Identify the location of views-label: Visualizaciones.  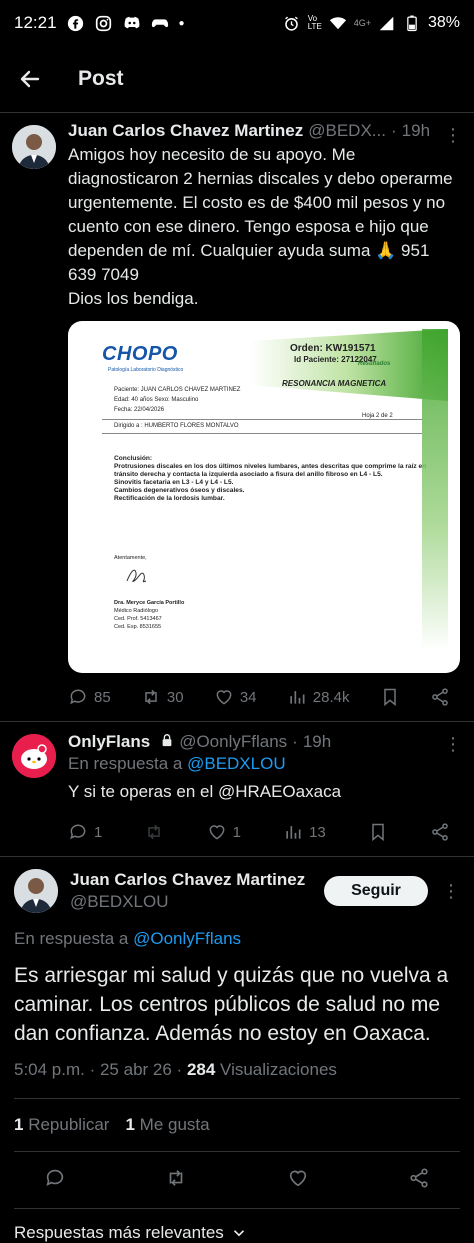
(278, 1069).